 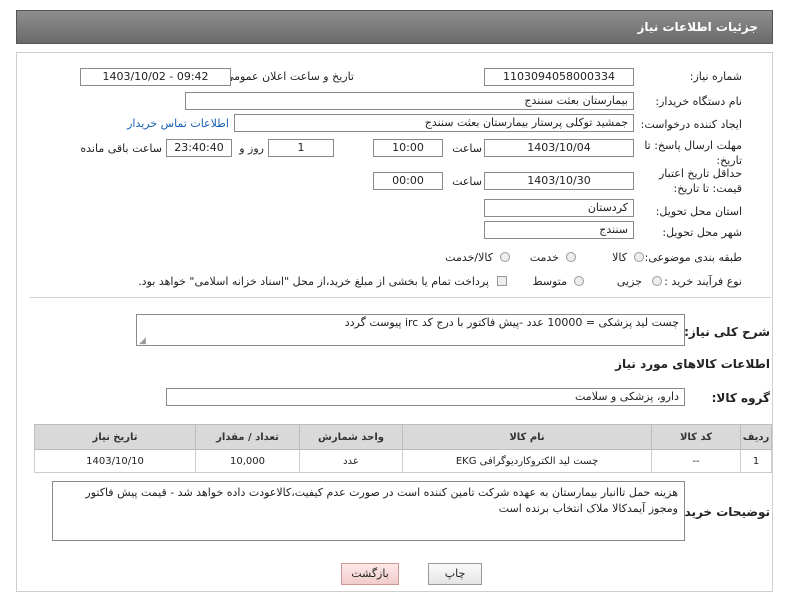 What do you see at coordinates (467, 181) in the screenshot?
I see `price-validity-time-label: ساعت` at bounding box center [467, 181].